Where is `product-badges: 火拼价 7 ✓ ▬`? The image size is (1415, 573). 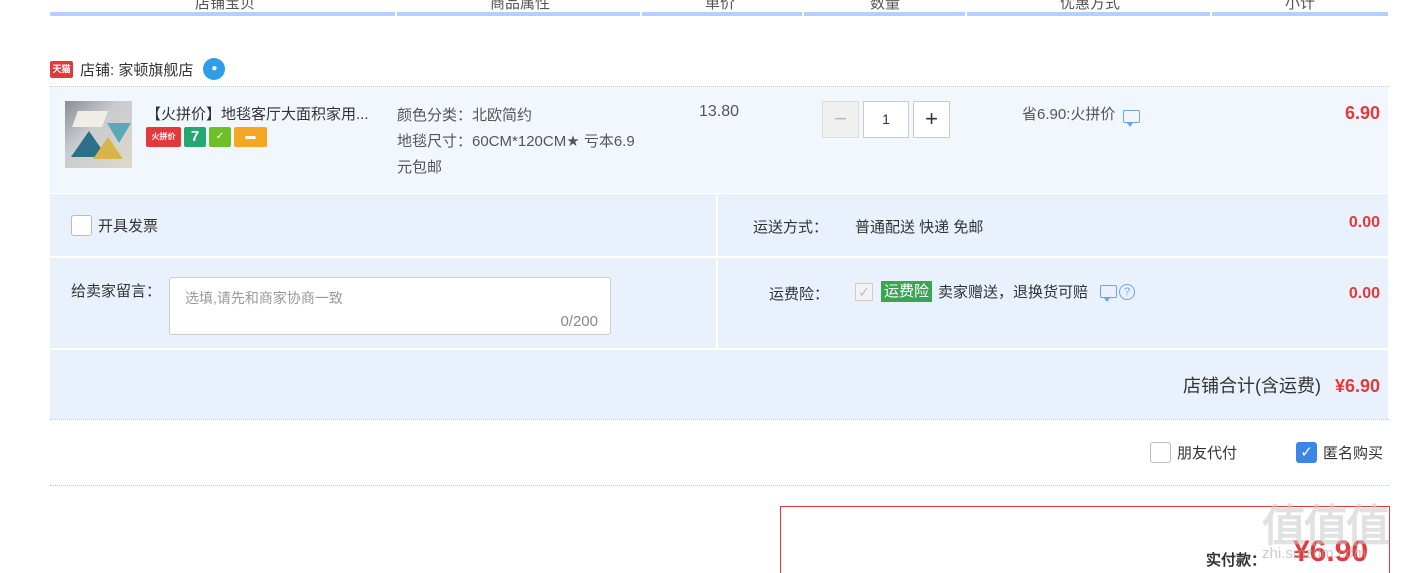 product-badges: 火拼价 7 ✓ ▬ is located at coordinates (206, 137).